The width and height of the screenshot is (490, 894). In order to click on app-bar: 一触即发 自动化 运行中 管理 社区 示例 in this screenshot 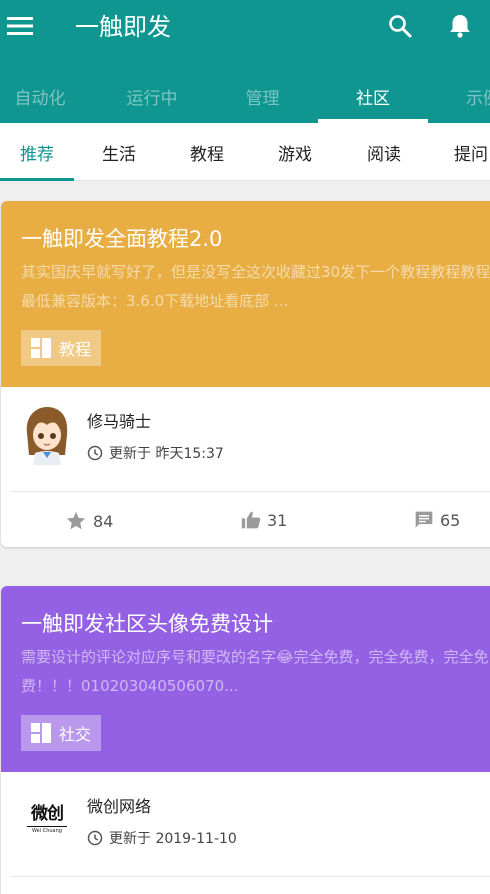, I will do `click(245, 61)`.